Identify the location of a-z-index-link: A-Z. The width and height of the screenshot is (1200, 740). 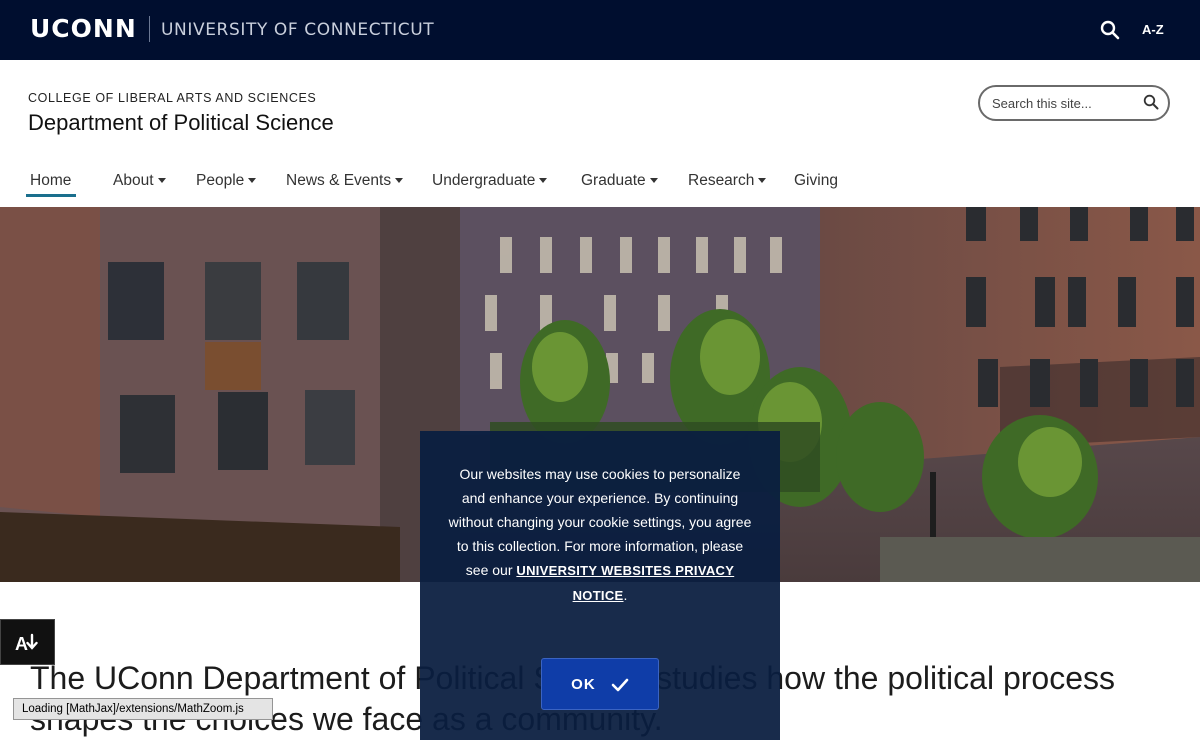
(1153, 29).